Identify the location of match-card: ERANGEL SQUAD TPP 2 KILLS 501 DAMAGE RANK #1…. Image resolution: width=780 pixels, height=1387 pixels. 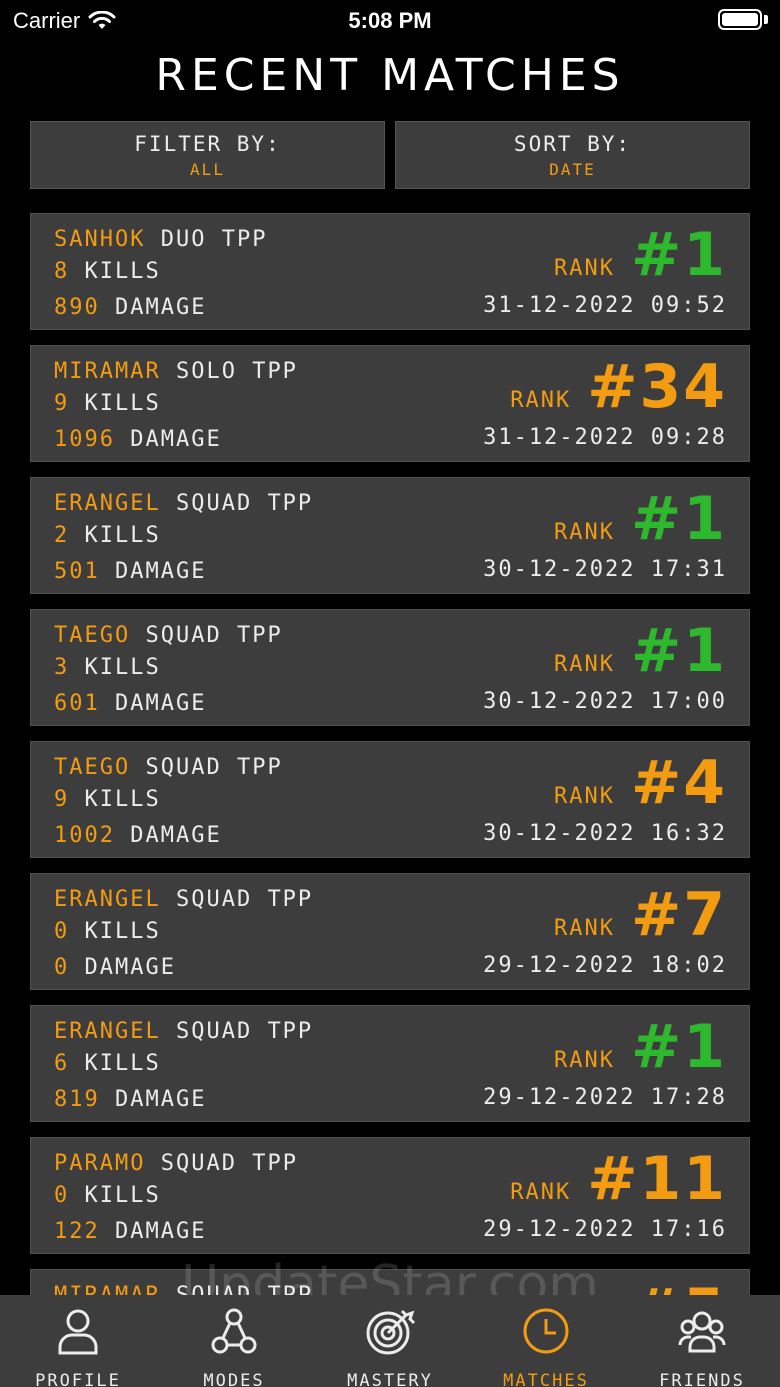
(390, 535).